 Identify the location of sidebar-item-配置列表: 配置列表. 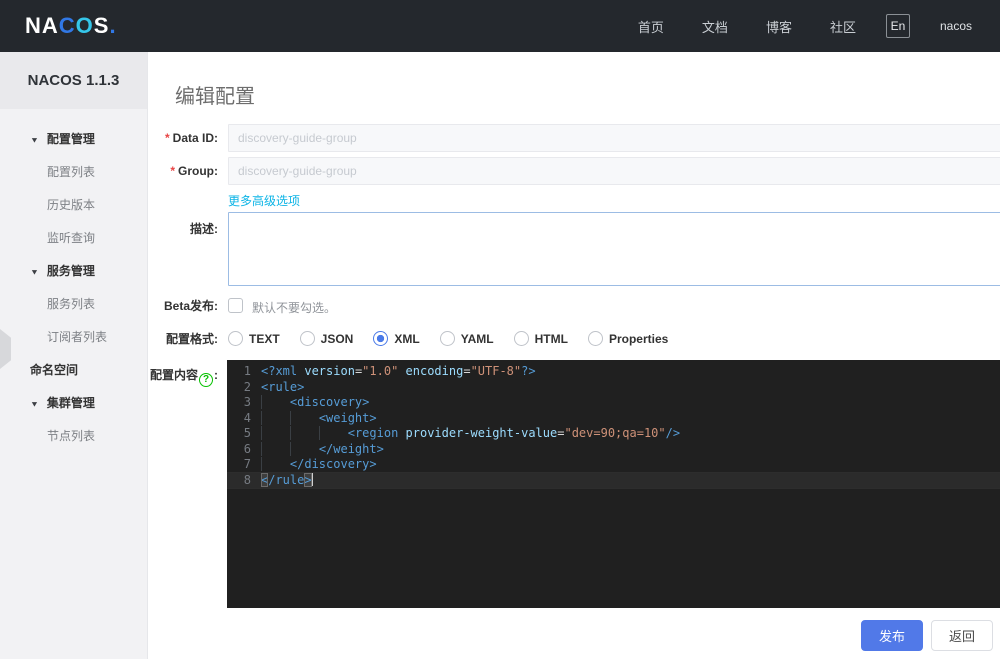
(73, 172).